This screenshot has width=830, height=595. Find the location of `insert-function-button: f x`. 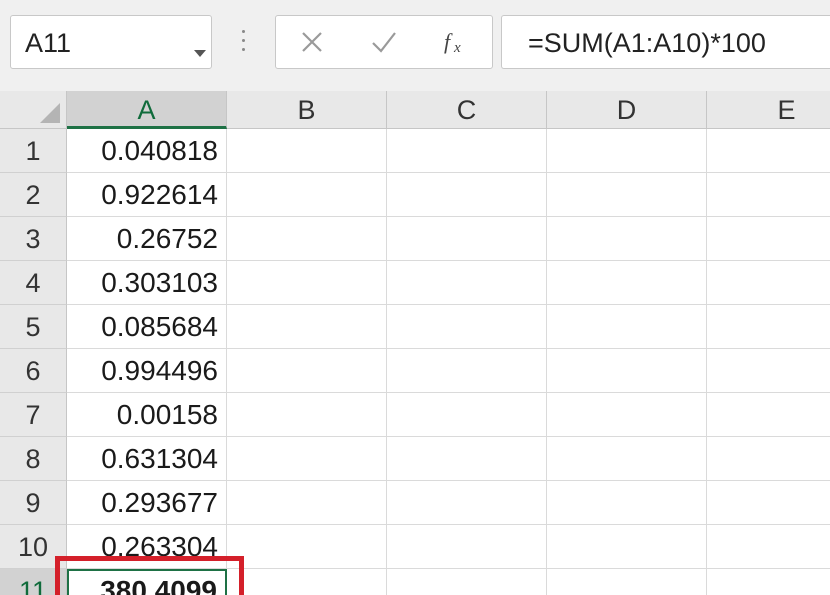

insert-function-button: f x is located at coordinates (456, 42).